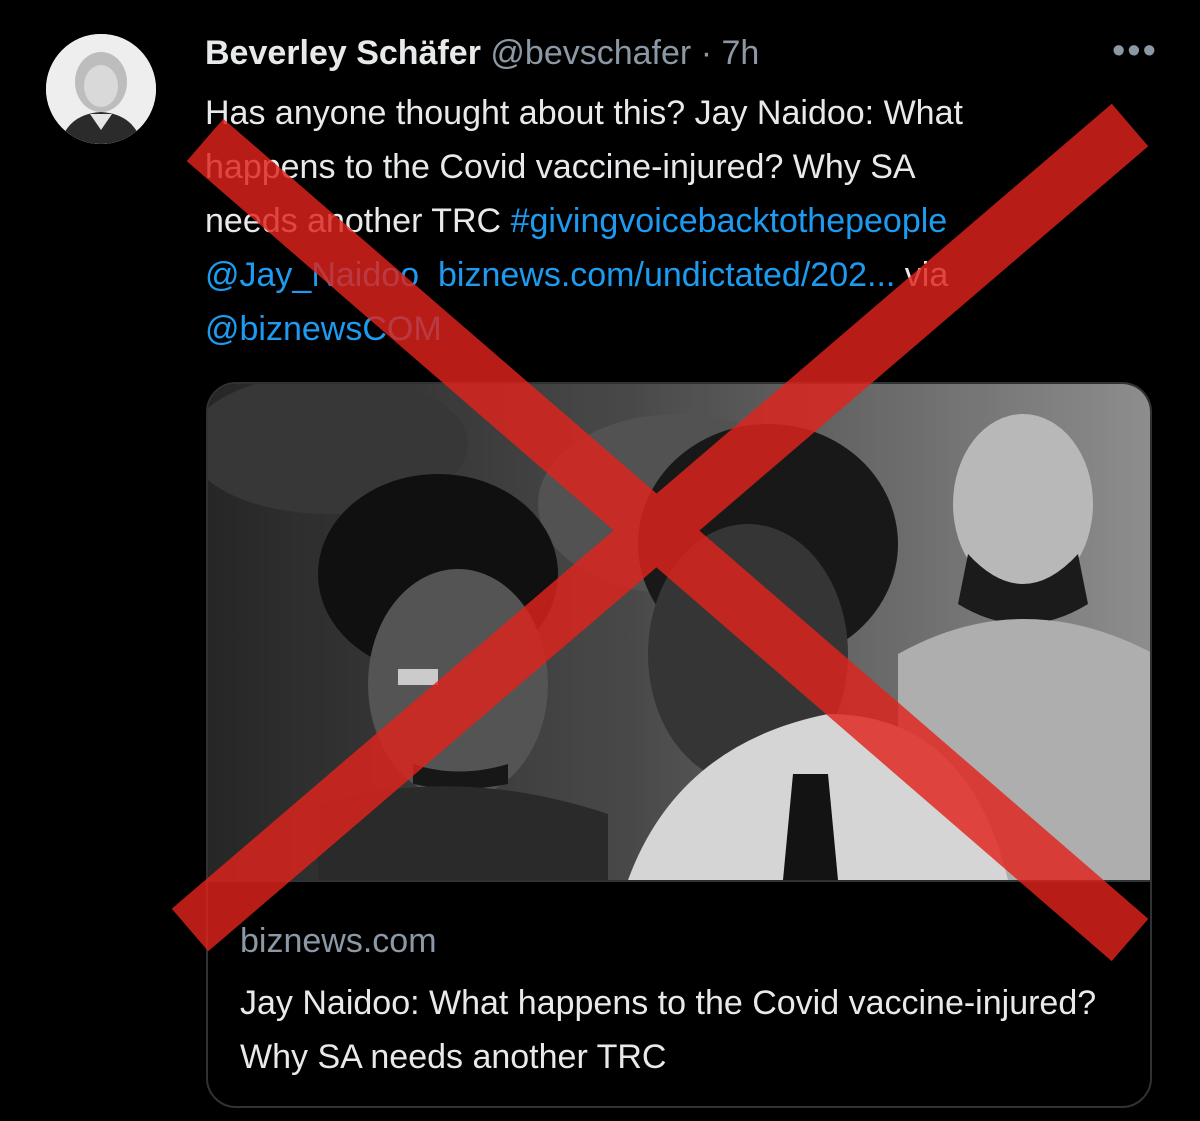 Image resolution: width=1200 pixels, height=1121 pixels. I want to click on card-divider, so click(679, 881).